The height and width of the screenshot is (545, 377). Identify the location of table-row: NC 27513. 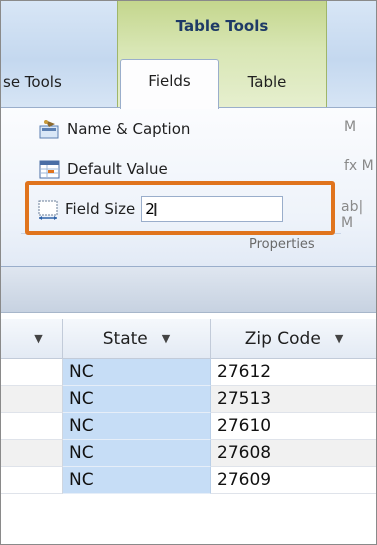
(188, 399).